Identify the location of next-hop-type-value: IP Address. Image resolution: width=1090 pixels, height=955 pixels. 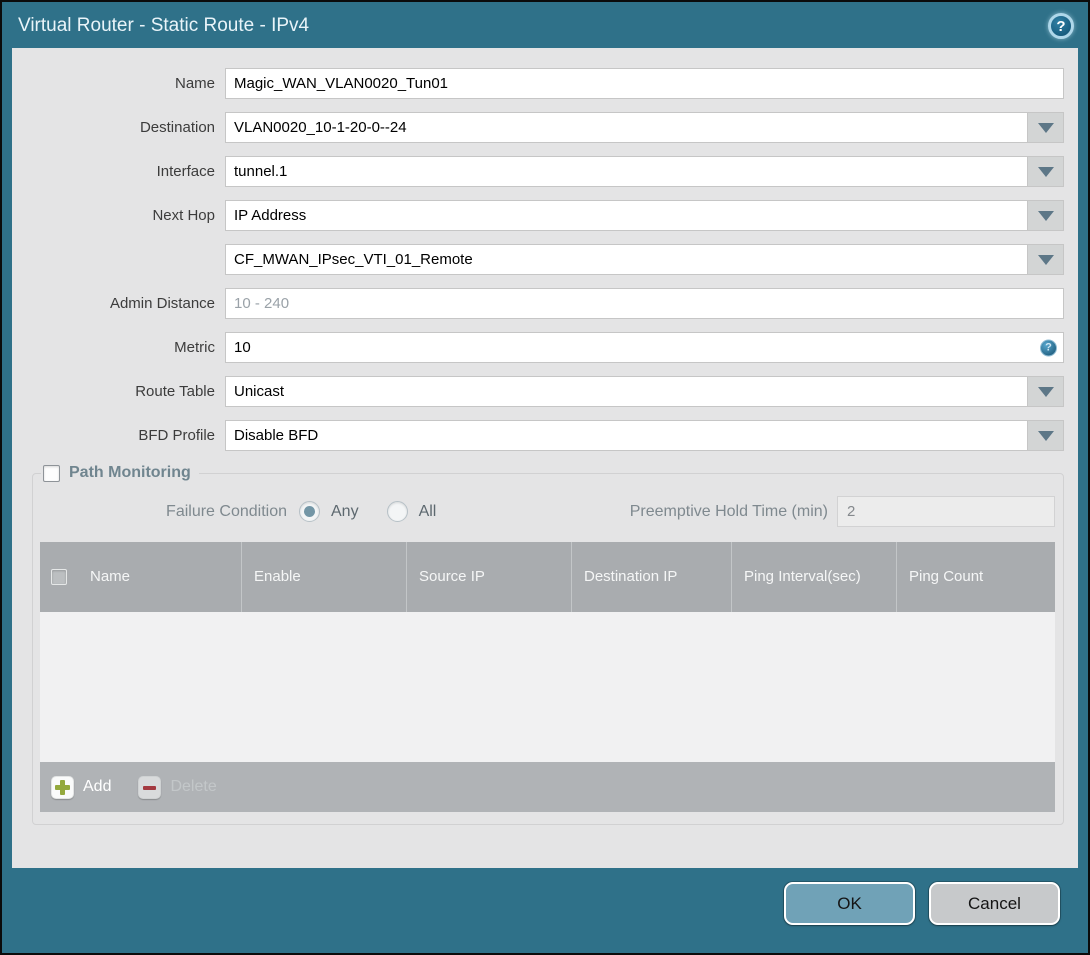
(270, 215).